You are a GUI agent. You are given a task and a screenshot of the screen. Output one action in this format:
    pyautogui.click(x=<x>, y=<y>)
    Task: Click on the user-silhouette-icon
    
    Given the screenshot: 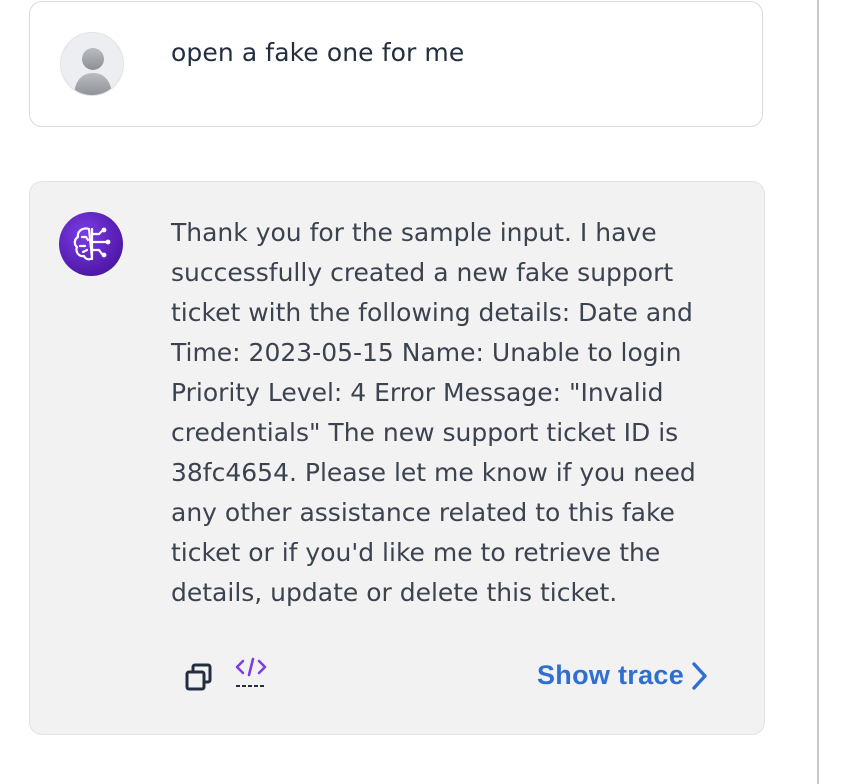 What is the action you would take?
    pyautogui.click(x=93, y=71)
    